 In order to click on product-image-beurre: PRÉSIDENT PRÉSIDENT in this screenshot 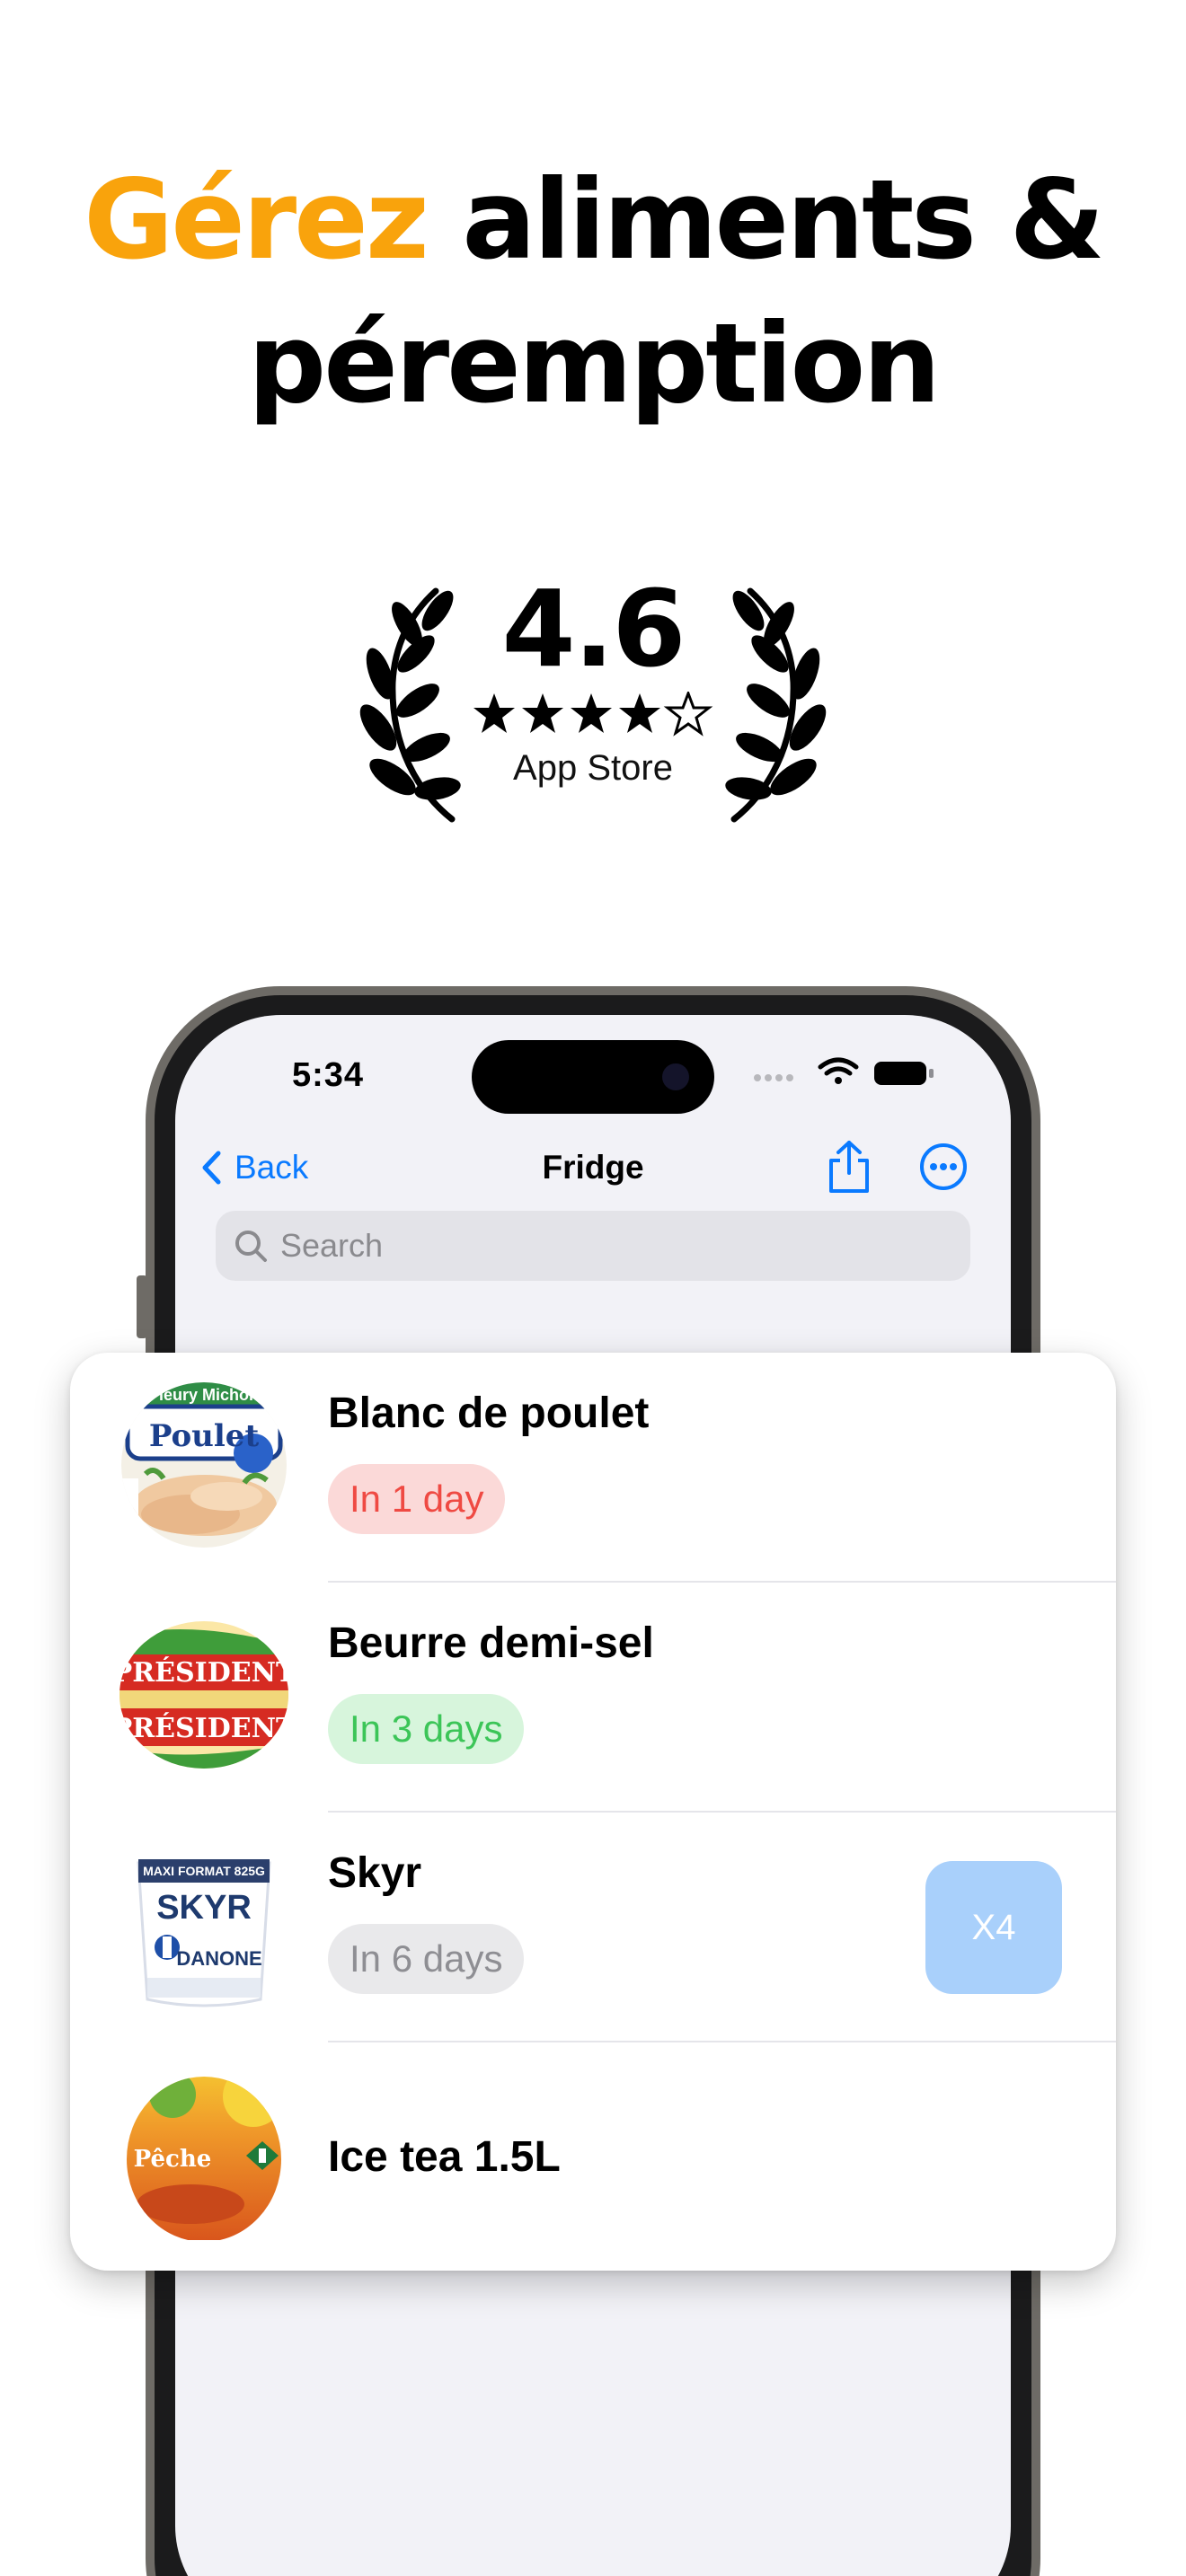, I will do `click(204, 1695)`.